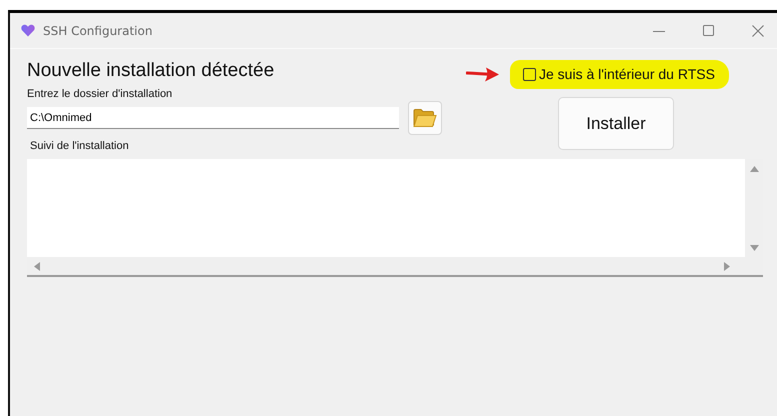  Describe the element at coordinates (754, 248) in the screenshot. I see `scroll-down-icon` at that location.